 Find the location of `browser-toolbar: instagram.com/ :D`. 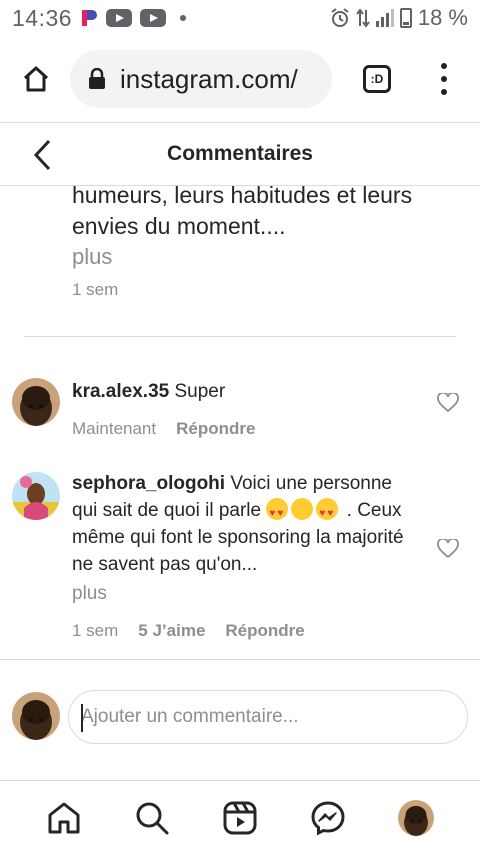

browser-toolbar: instagram.com/ :D is located at coordinates (240, 79).